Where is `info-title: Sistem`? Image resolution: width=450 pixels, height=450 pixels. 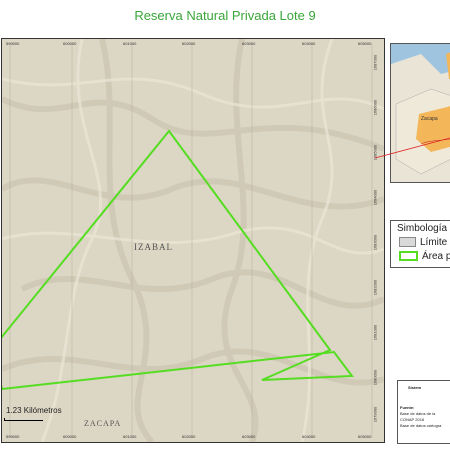
info-title: Sistem is located at coordinates (415, 387).